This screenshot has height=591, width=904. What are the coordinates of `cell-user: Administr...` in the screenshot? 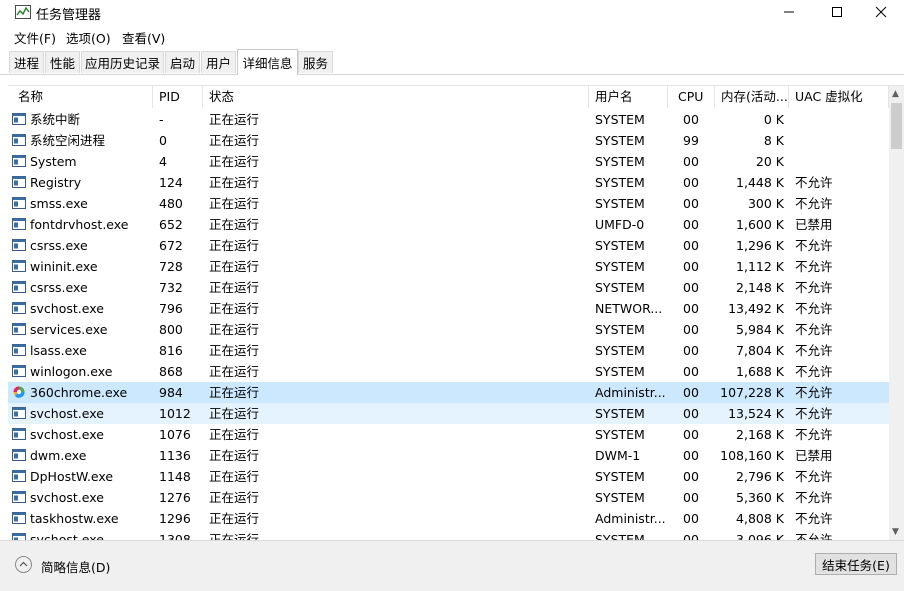 It's located at (630, 392).